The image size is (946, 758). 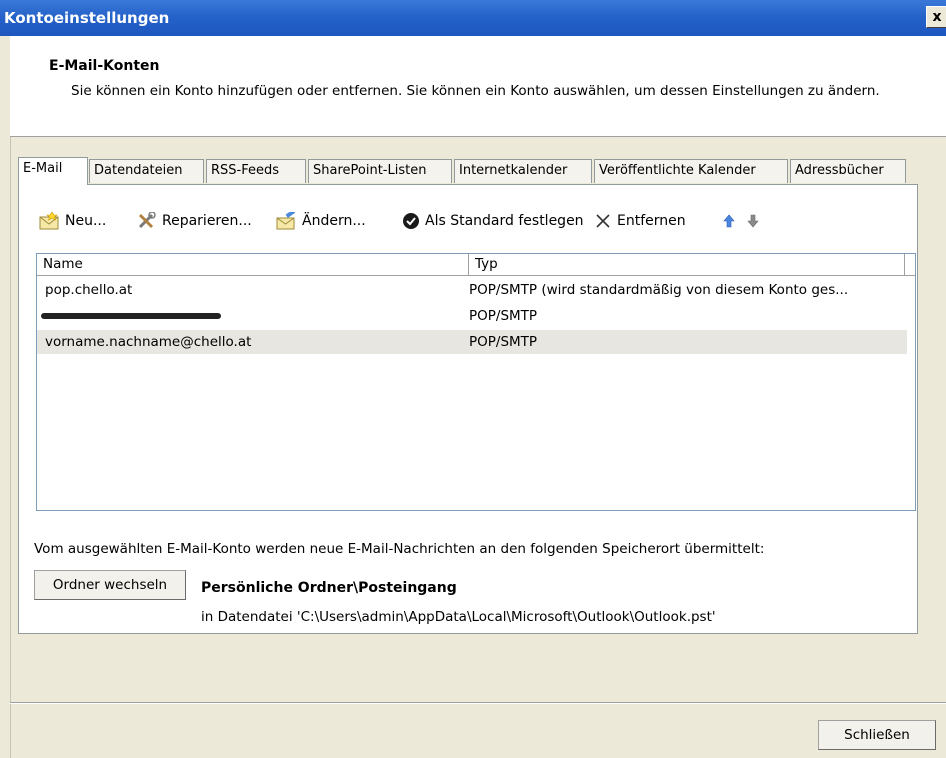 I want to click on arrow-down-icon, so click(x=753, y=221).